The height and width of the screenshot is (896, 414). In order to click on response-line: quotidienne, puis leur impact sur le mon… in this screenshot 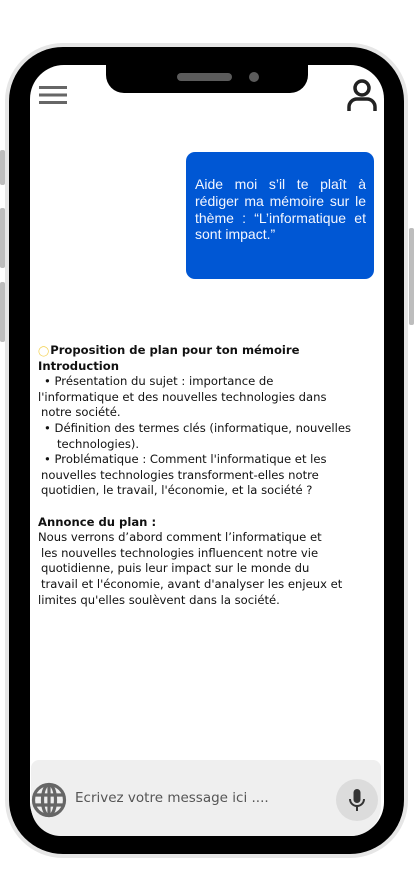, I will do `click(175, 568)`.